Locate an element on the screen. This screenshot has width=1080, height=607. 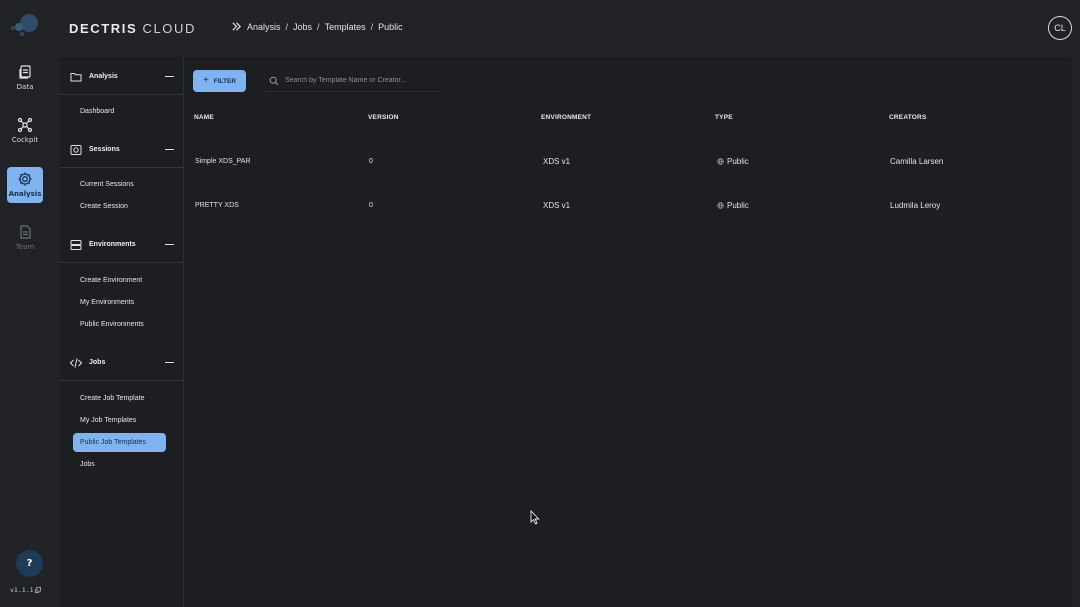
rail-item-data: Data is located at coordinates (25, 78).